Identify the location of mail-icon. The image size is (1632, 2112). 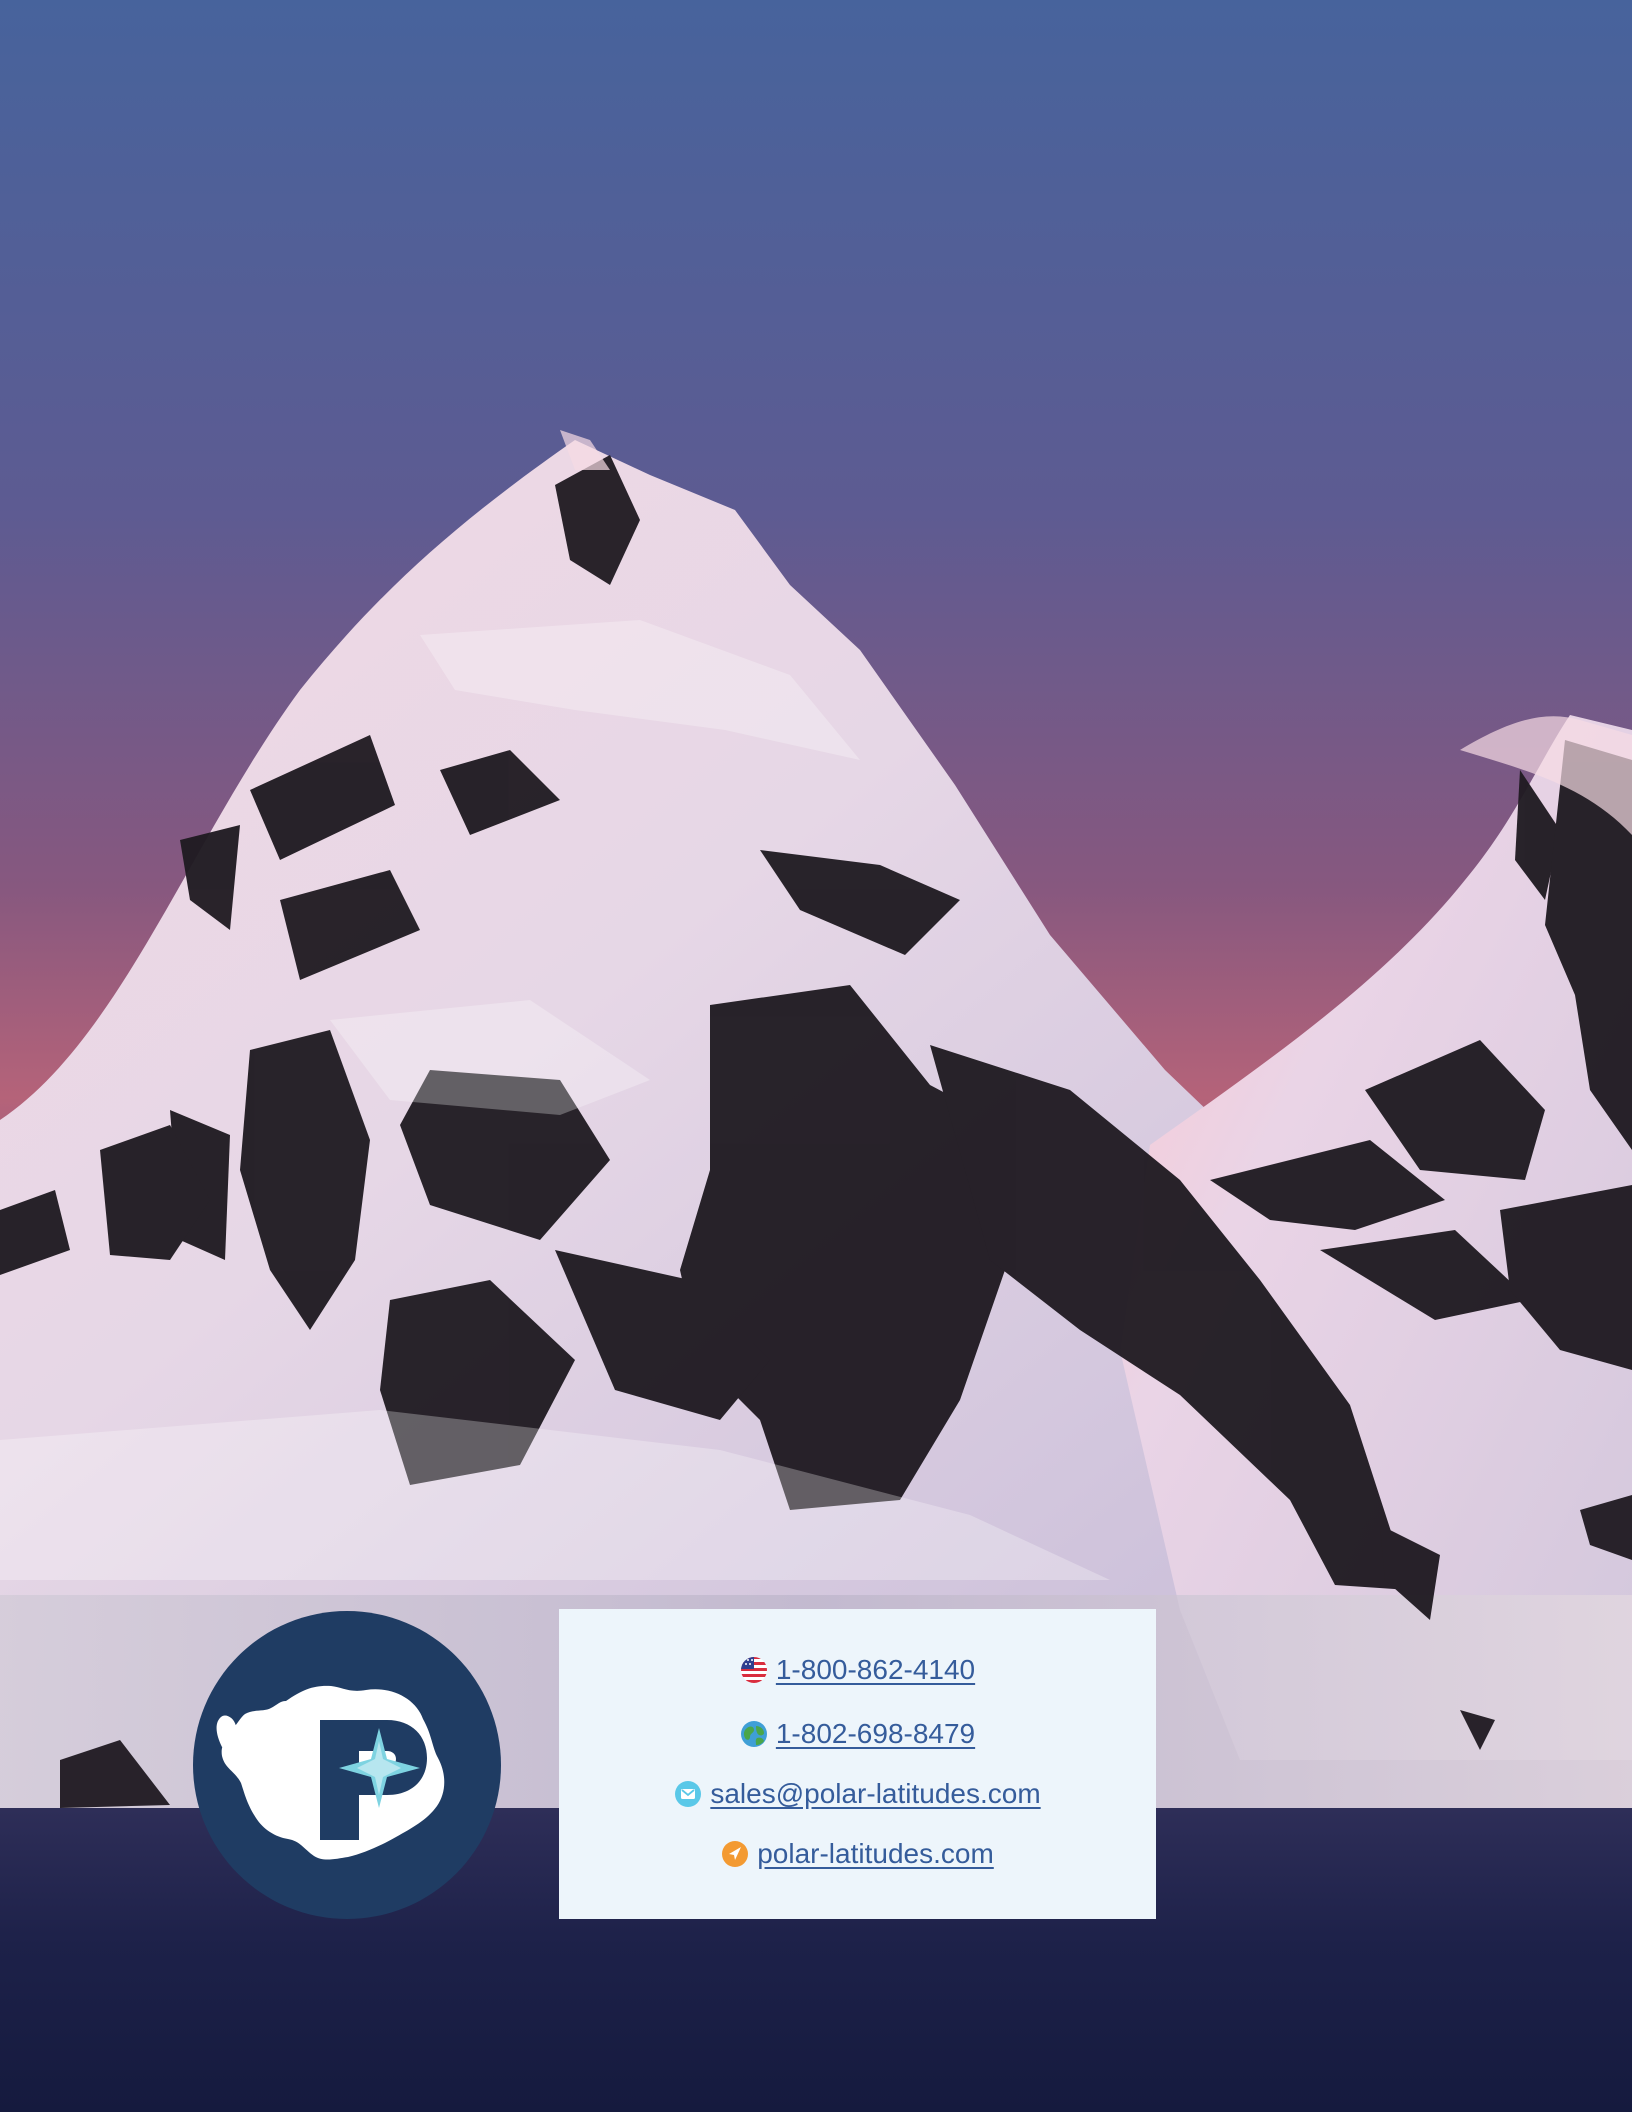
(688, 1794).